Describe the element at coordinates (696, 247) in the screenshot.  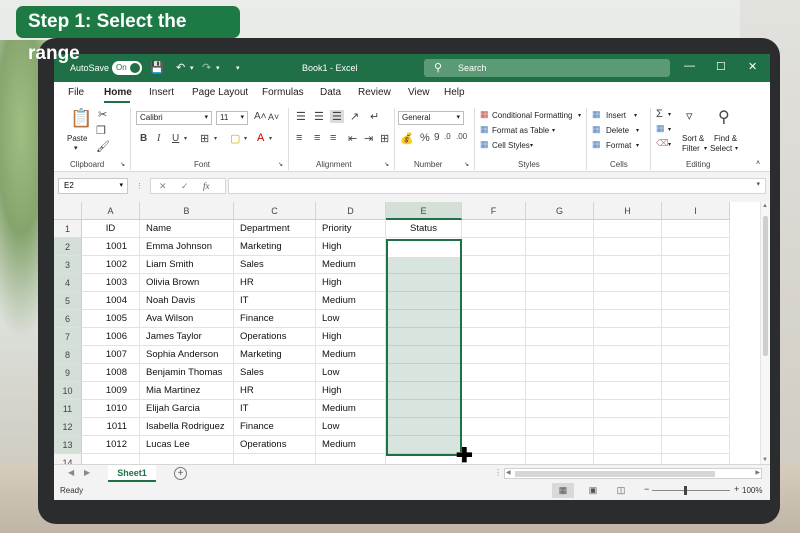
I see `cell-i2` at that location.